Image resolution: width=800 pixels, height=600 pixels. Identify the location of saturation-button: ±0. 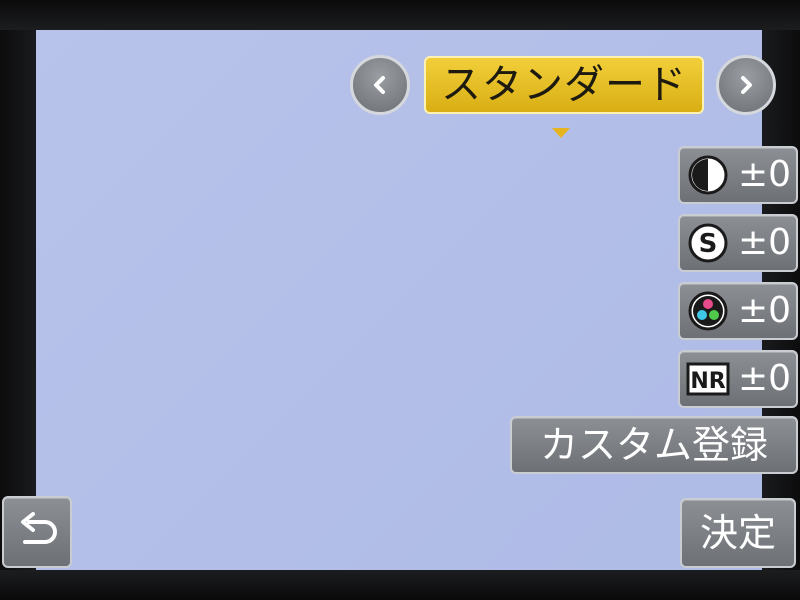
(738, 311).